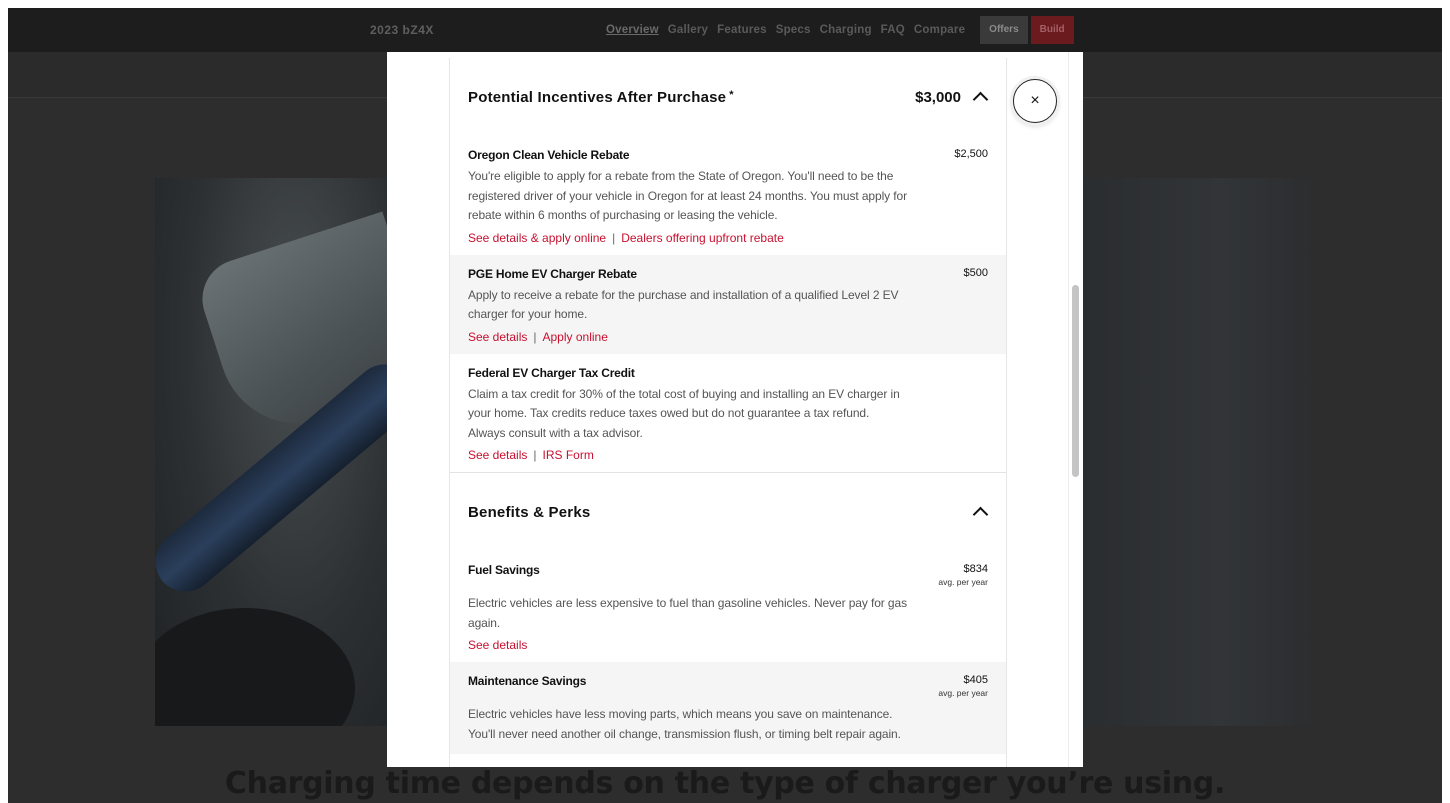 The image size is (1450, 803). What do you see at coordinates (1198, 452) in the screenshot?
I see `hero-image-right` at bounding box center [1198, 452].